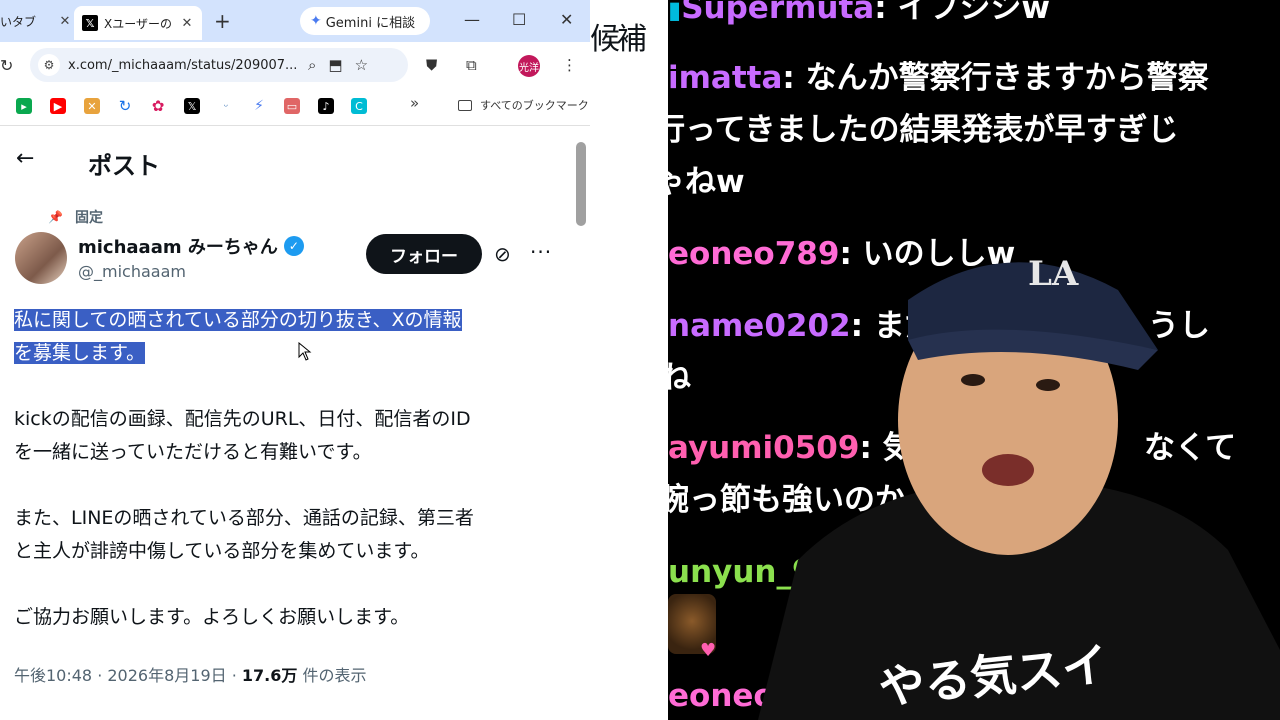 The height and width of the screenshot is (720, 1280). Describe the element at coordinates (370, 23) in the screenshot. I see `gemini-label: Gemini に相談` at that location.